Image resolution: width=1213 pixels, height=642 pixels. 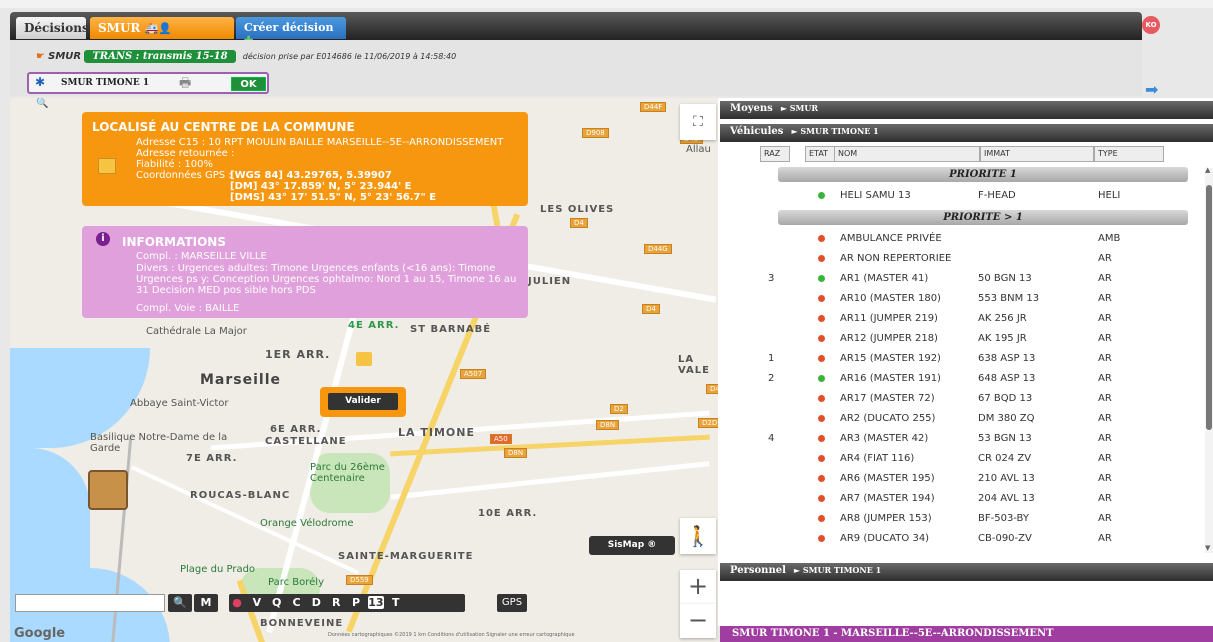 What do you see at coordinates (158, 28) in the screenshot?
I see `ambulance-icon: 🚑👤` at bounding box center [158, 28].